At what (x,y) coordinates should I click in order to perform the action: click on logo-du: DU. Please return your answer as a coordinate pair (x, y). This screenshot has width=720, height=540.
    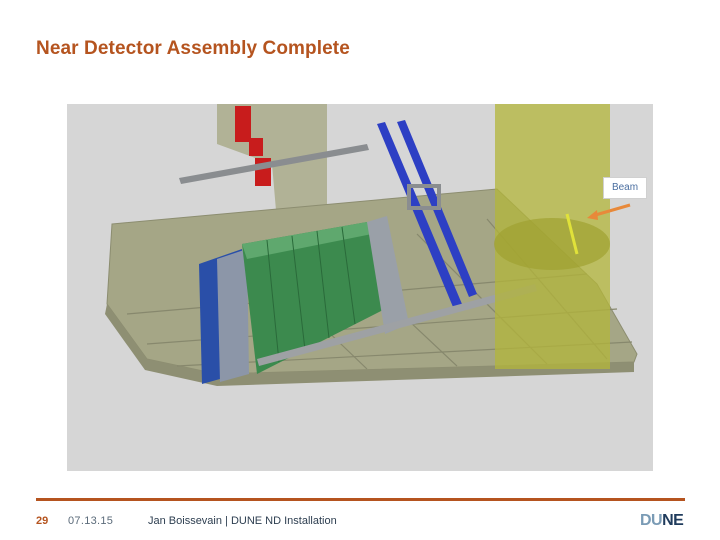
    Looking at the image, I should click on (651, 520).